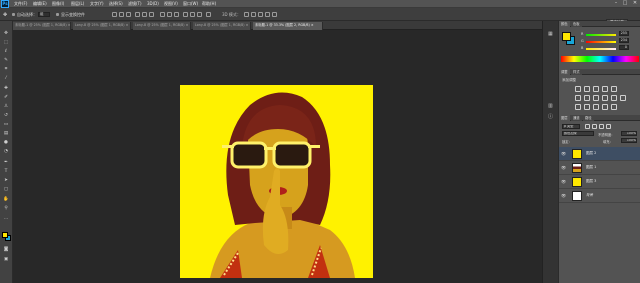 The image size is (640, 283). What do you see at coordinates (20, 4) in the screenshot?
I see `menu-file: 文件(F)` at bounding box center [20, 4].